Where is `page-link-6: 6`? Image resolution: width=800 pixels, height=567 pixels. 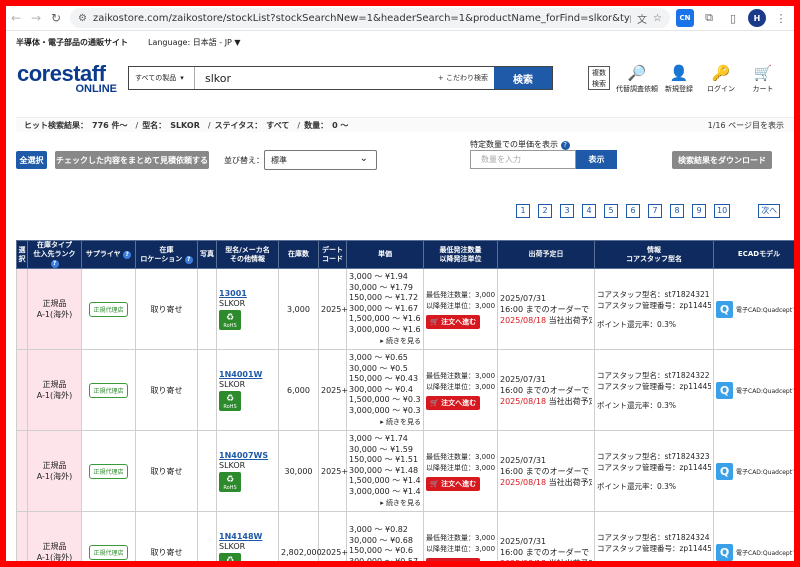
page-link-6: 6 is located at coordinates (633, 211).